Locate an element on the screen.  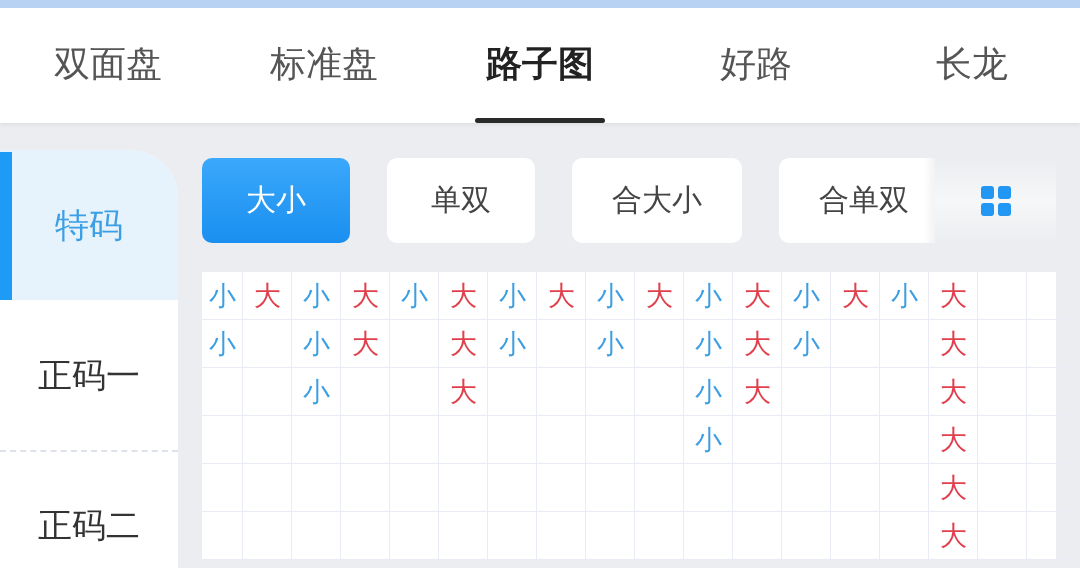
tab: 标准盘 is located at coordinates (324, 65).